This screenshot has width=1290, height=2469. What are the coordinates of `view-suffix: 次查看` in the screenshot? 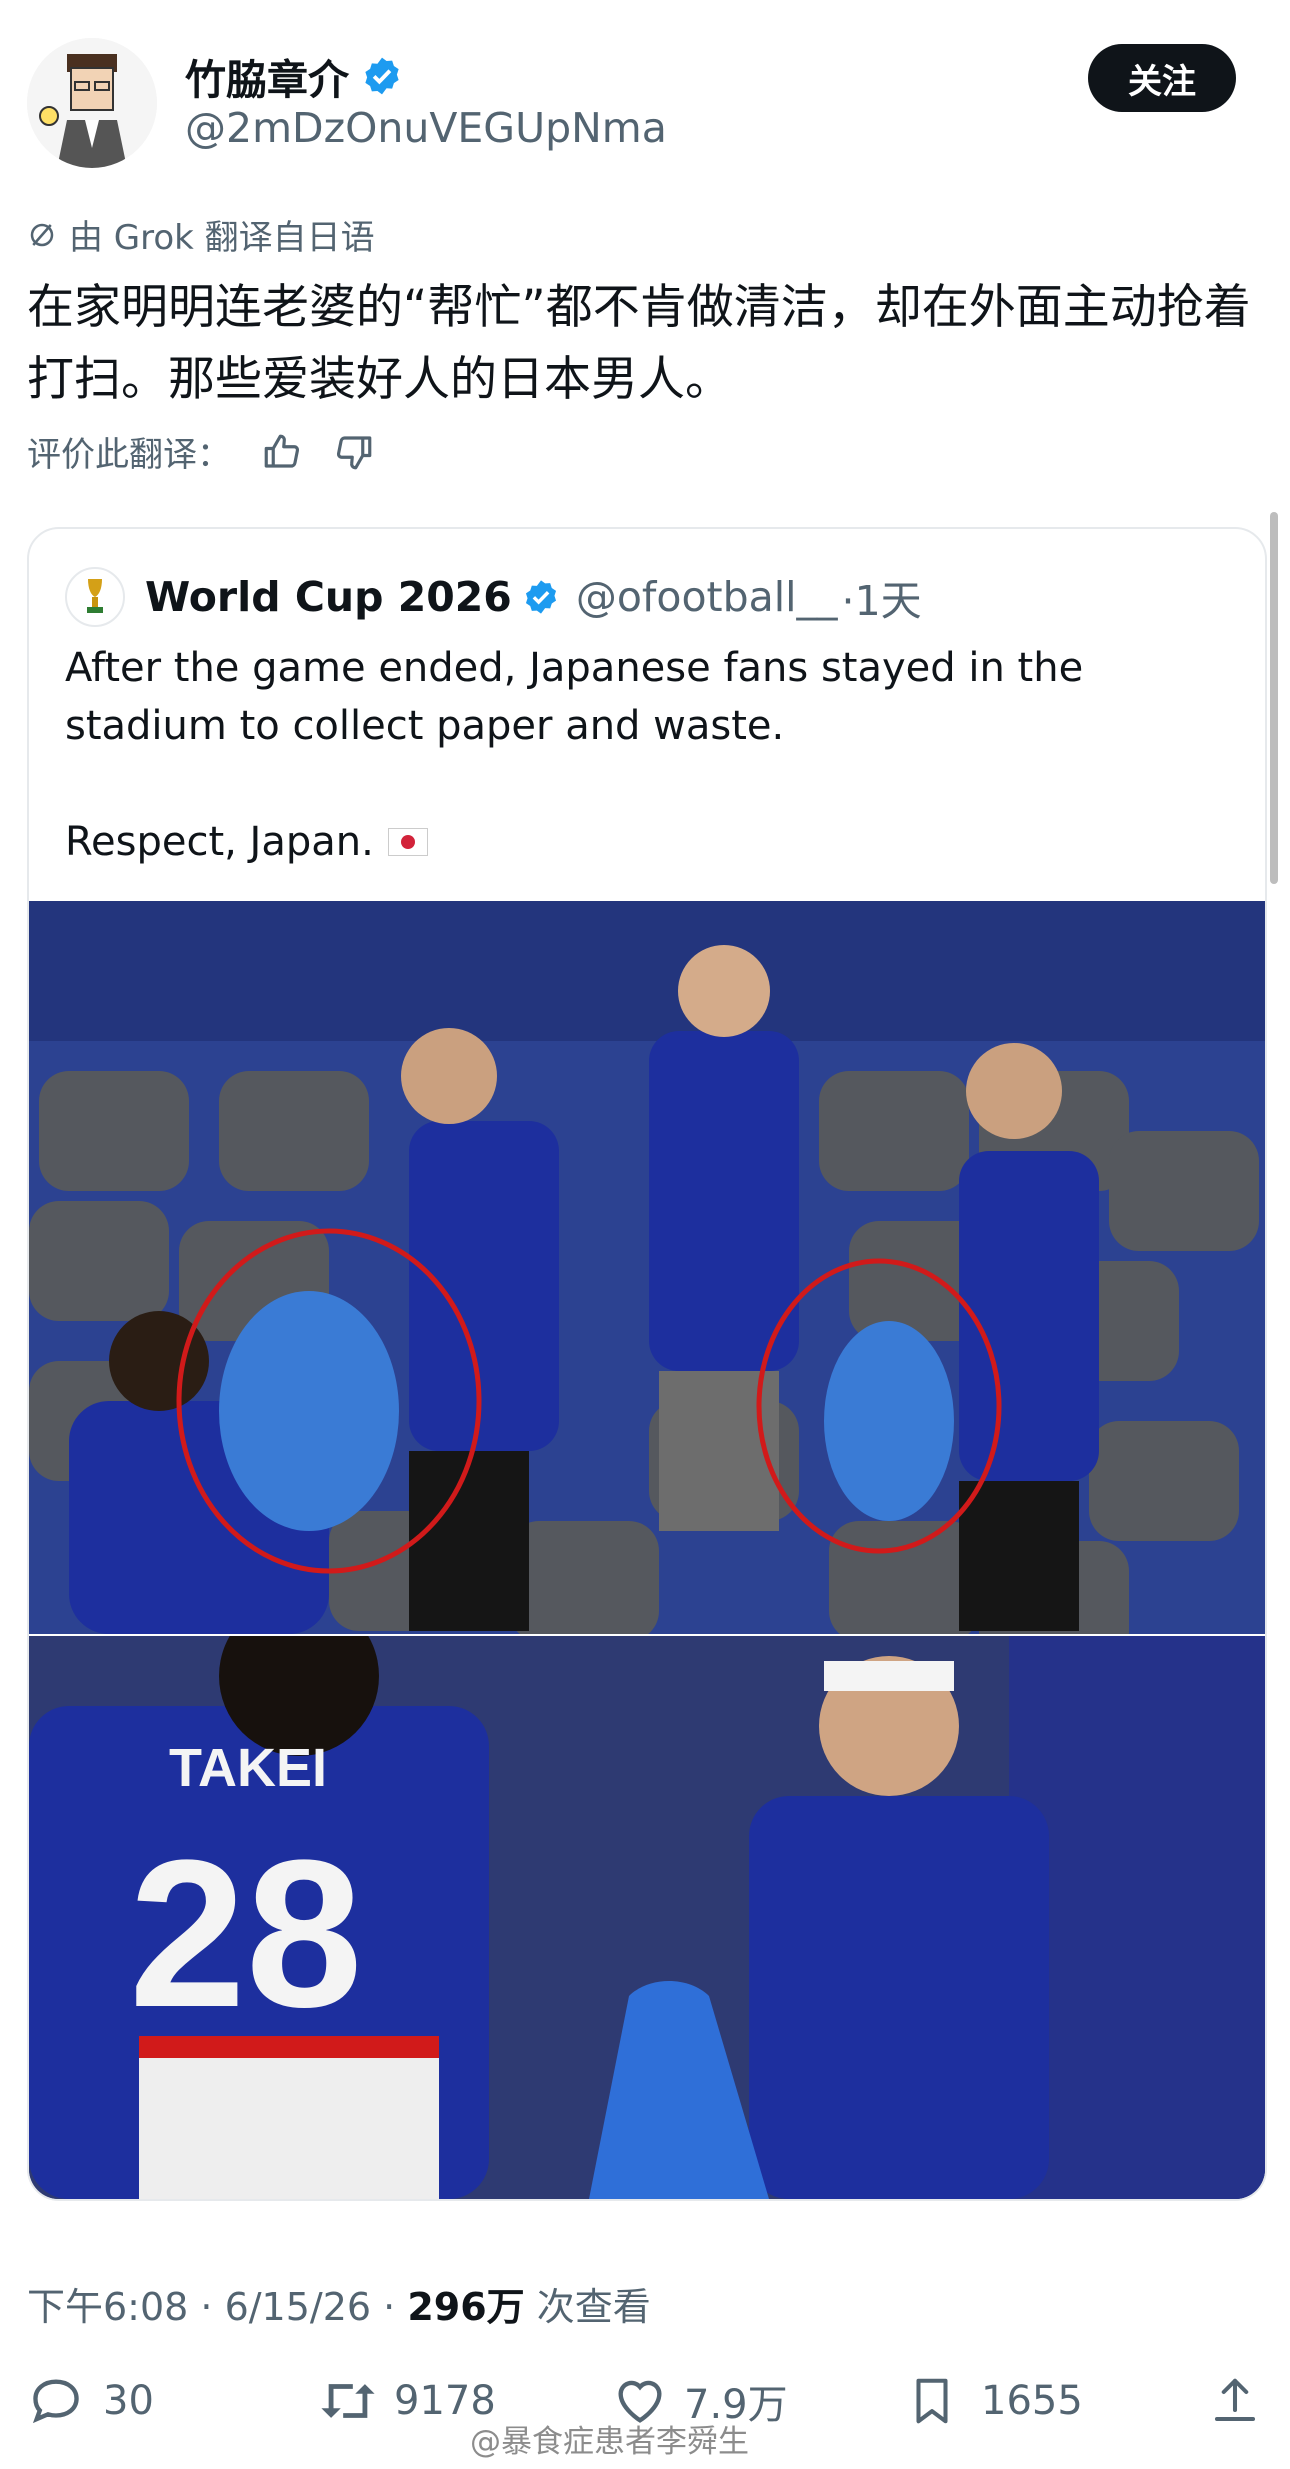 It's located at (587, 2307).